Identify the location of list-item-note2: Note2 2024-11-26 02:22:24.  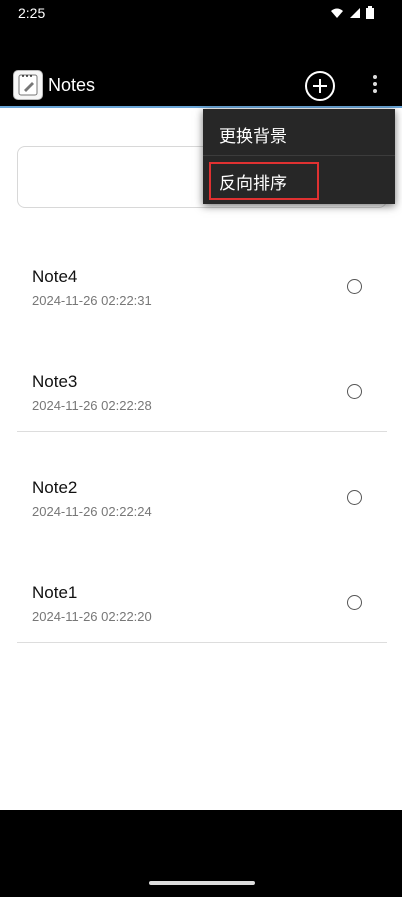
(202, 503).